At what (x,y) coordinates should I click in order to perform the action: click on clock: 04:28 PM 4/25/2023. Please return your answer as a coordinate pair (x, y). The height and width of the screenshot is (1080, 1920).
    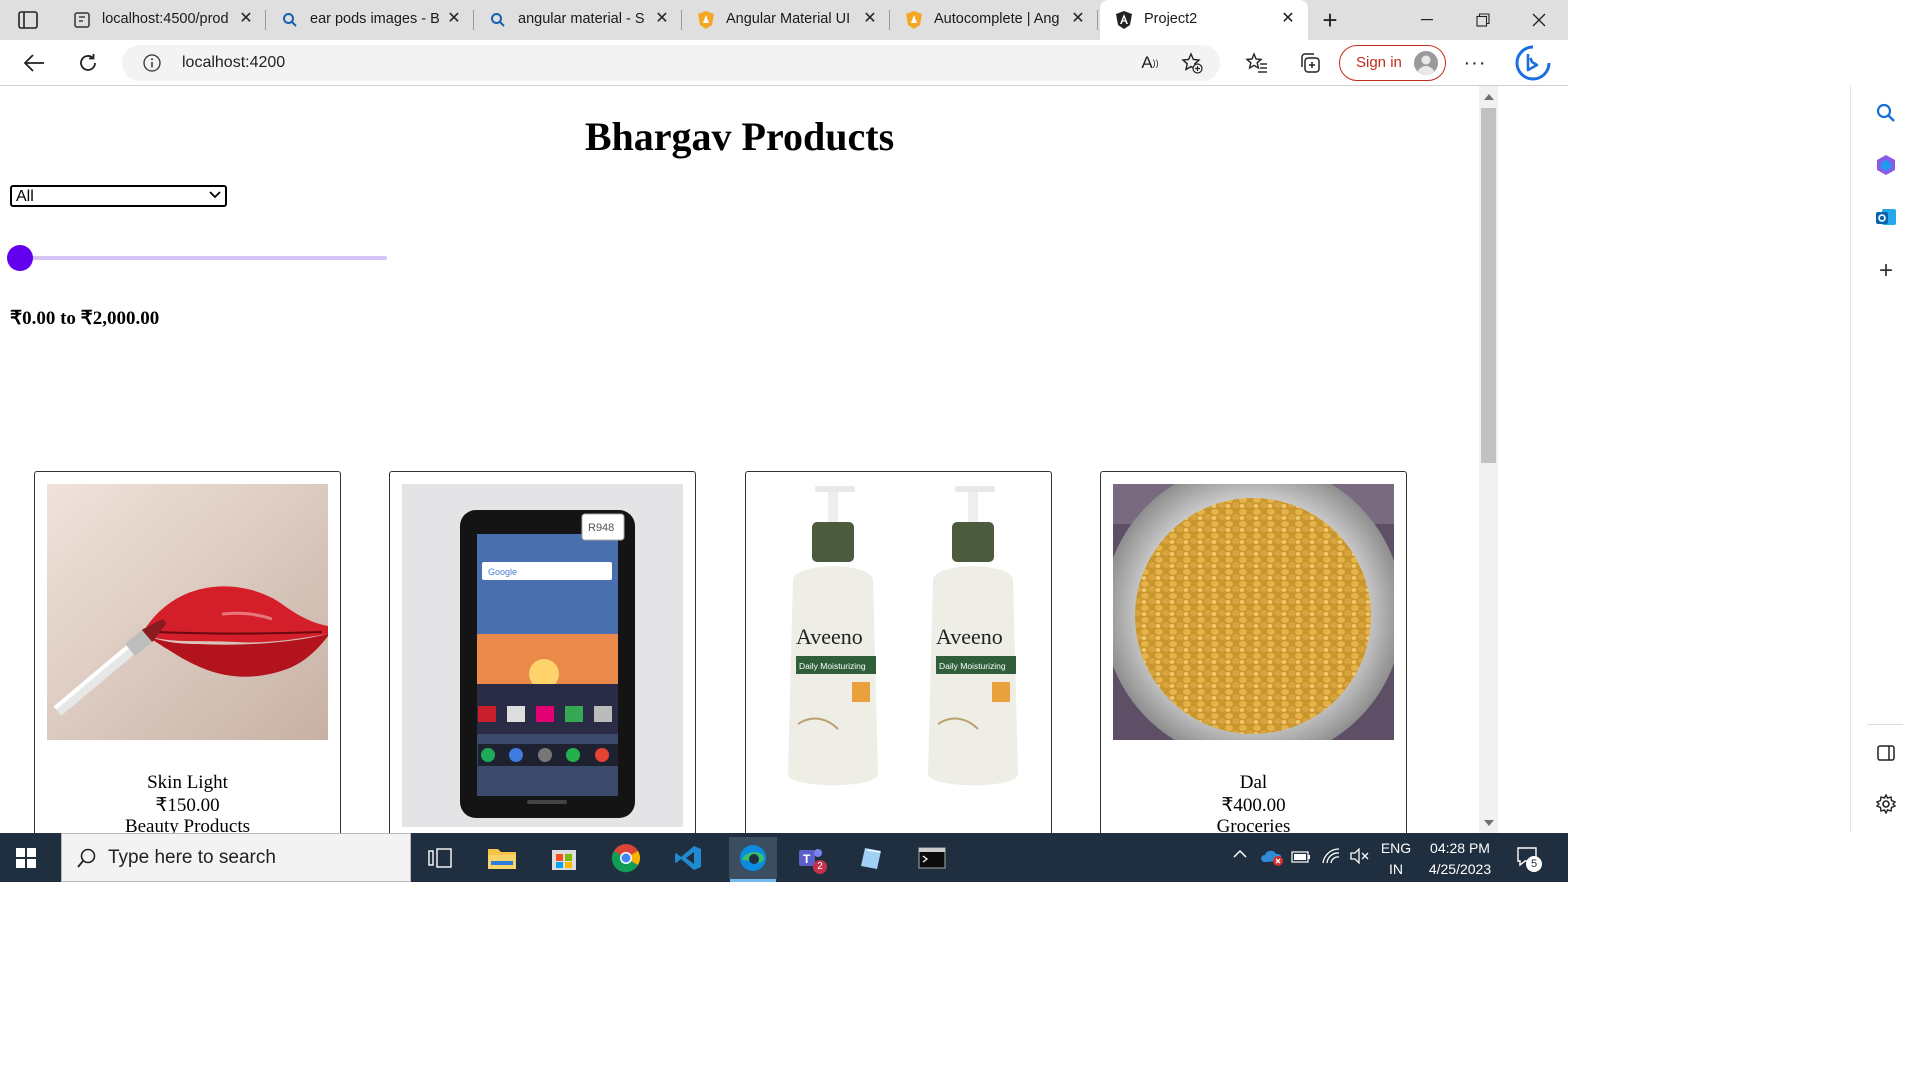
    Looking at the image, I should click on (1460, 859).